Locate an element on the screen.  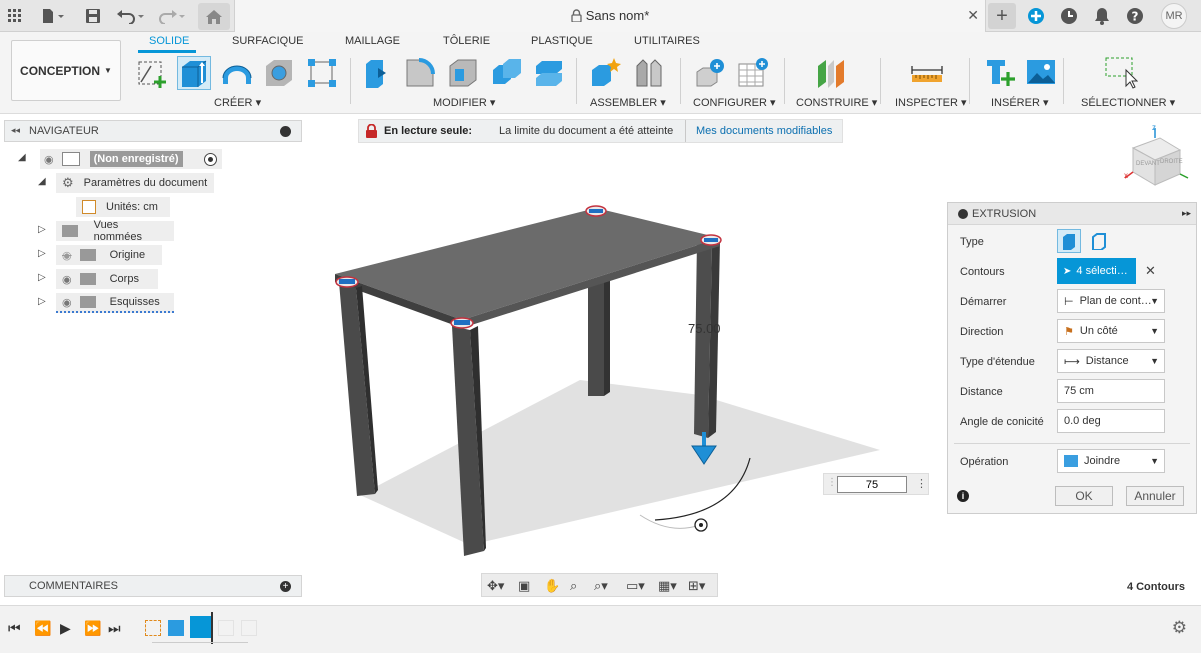
go-to-start-icon: ⏮ is located at coordinates (14, 628).